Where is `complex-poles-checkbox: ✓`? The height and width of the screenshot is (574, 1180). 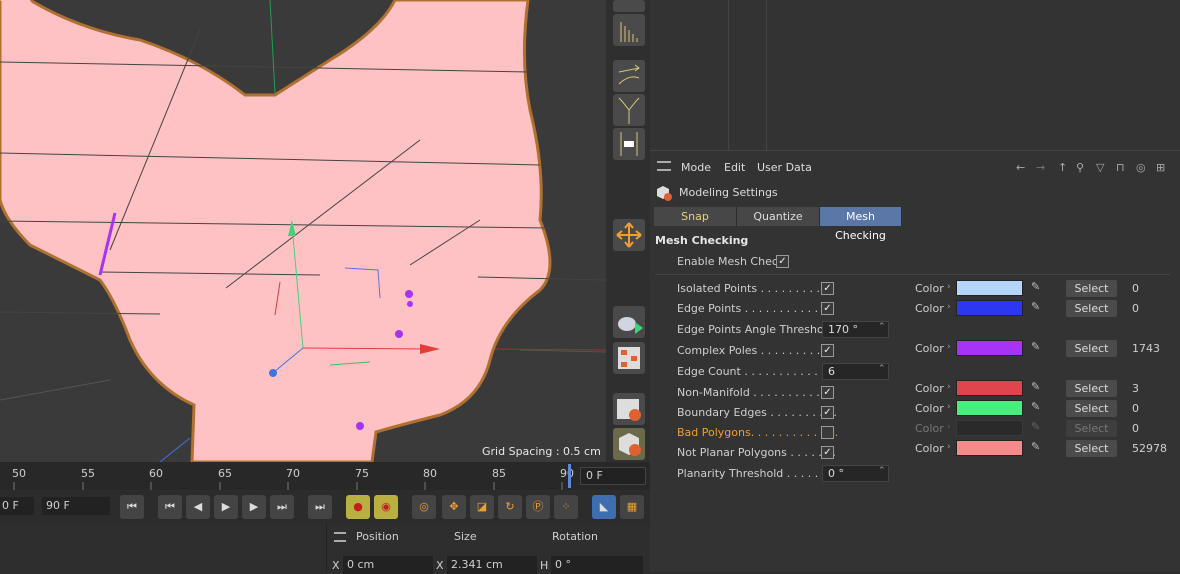 complex-poles-checkbox: ✓ is located at coordinates (827, 350).